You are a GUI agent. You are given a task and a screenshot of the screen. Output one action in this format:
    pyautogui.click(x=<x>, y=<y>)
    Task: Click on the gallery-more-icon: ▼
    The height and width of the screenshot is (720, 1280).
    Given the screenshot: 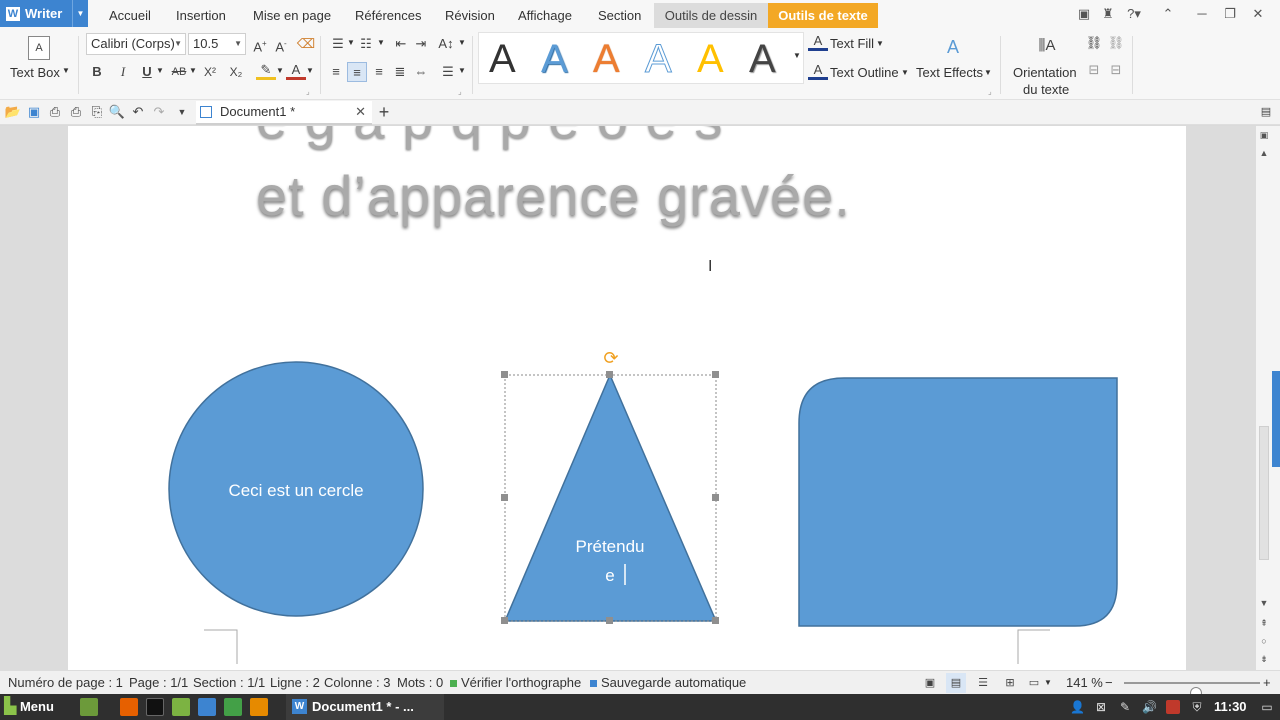 What is the action you would take?
    pyautogui.click(x=797, y=55)
    